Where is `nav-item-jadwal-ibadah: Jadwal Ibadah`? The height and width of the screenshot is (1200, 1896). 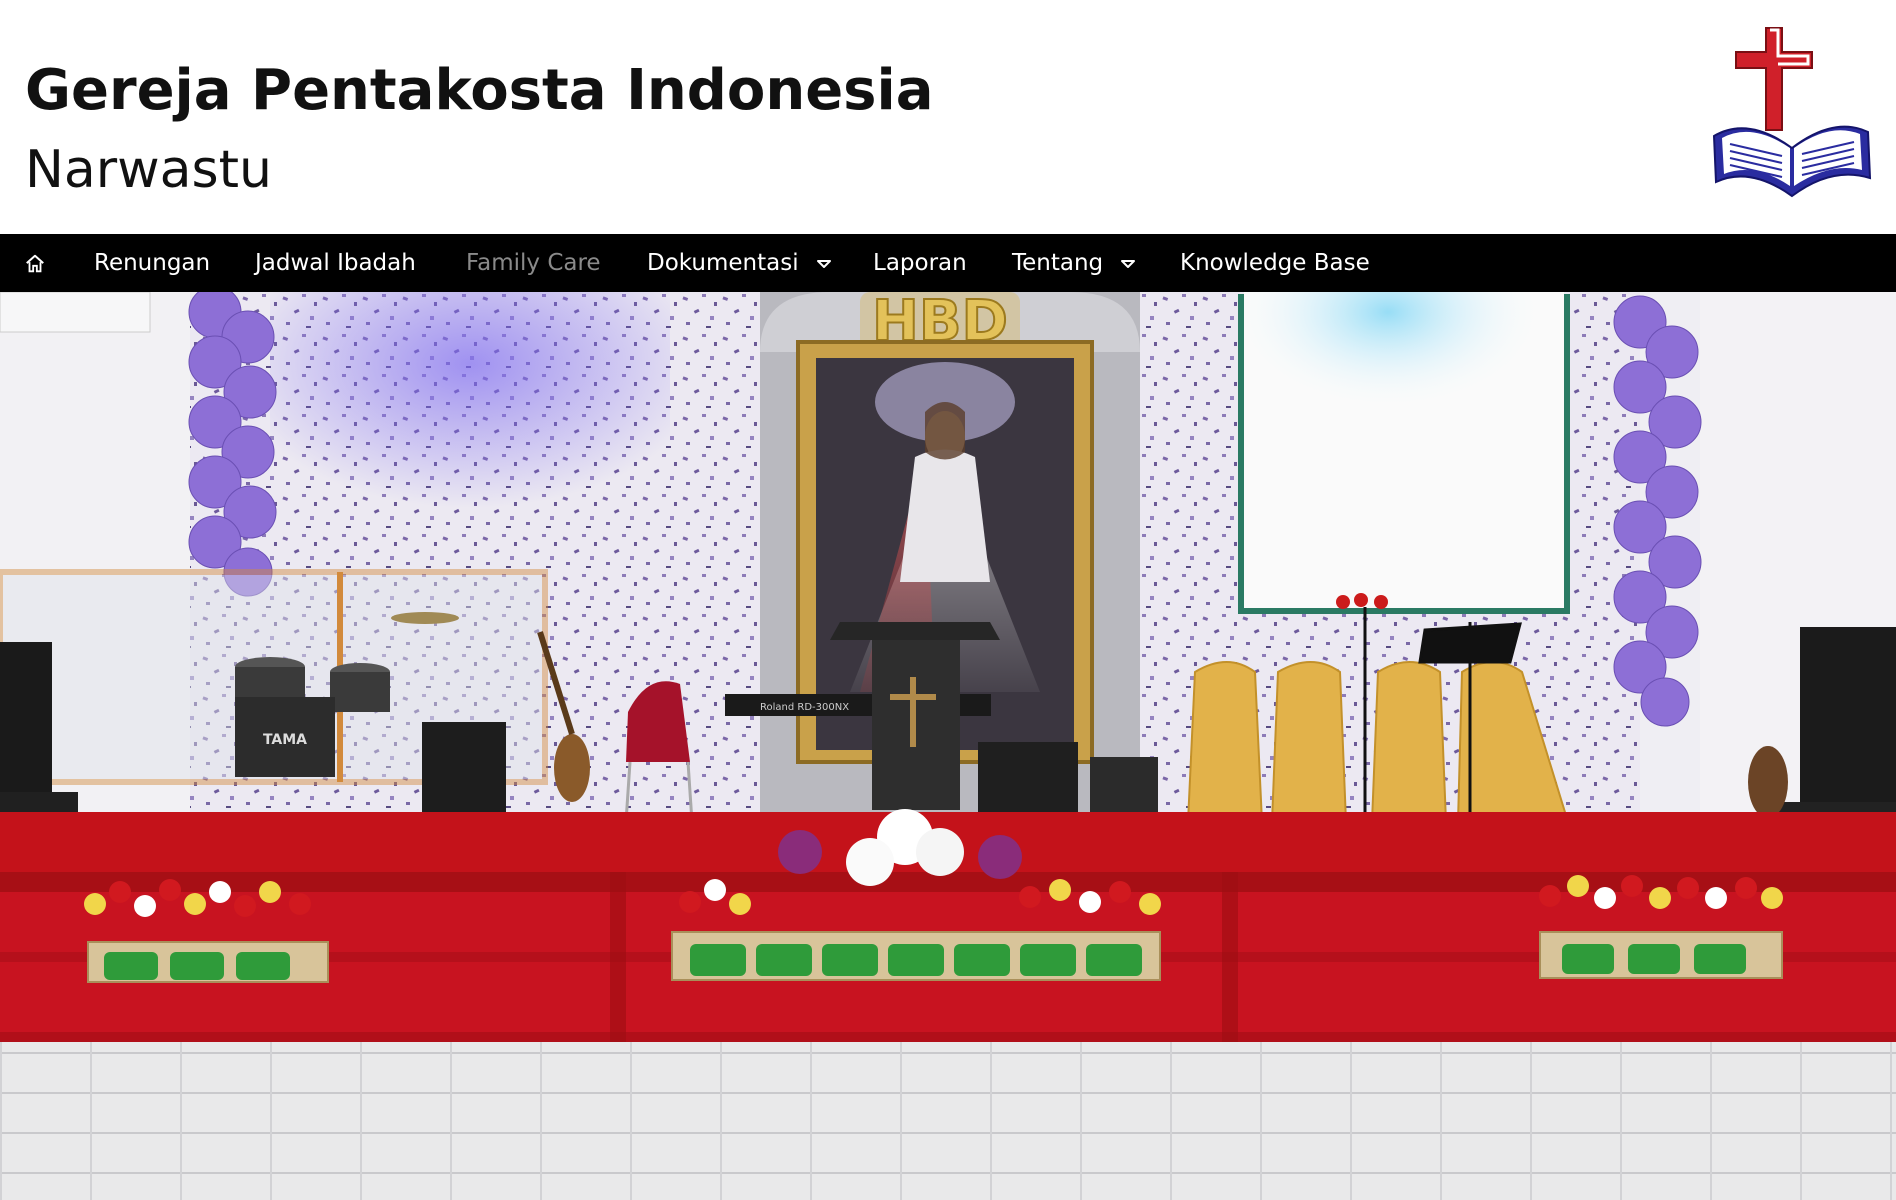
nav-item-jadwal-ibadah: Jadwal Ibadah is located at coordinates (335, 263).